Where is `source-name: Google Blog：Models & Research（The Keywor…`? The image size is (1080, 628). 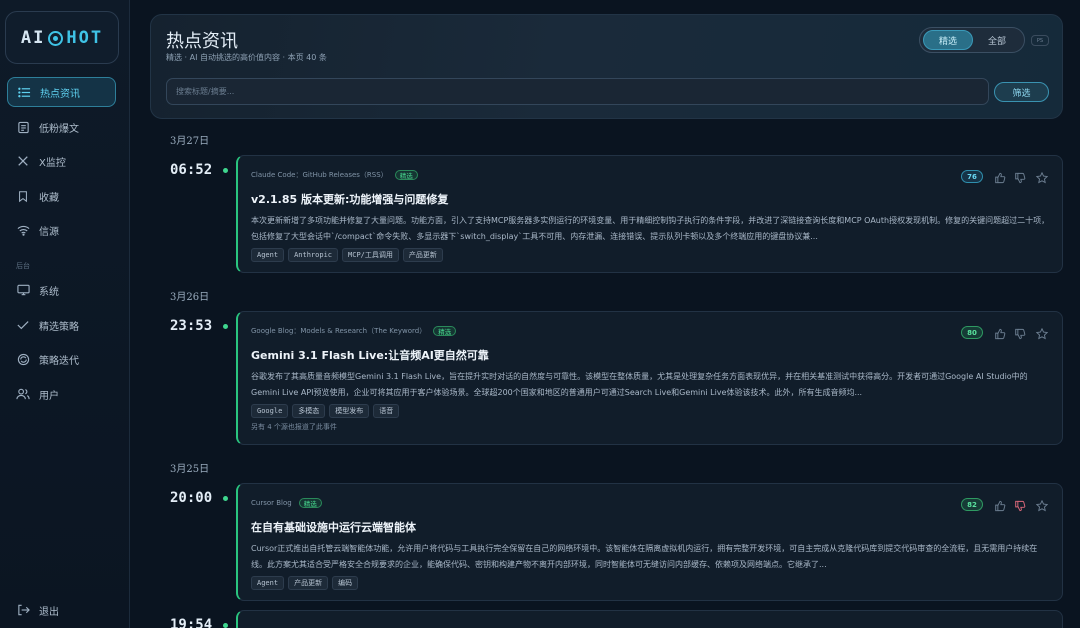
source-name: Google Blog：Models & Research（The Keywor… is located at coordinates (339, 331).